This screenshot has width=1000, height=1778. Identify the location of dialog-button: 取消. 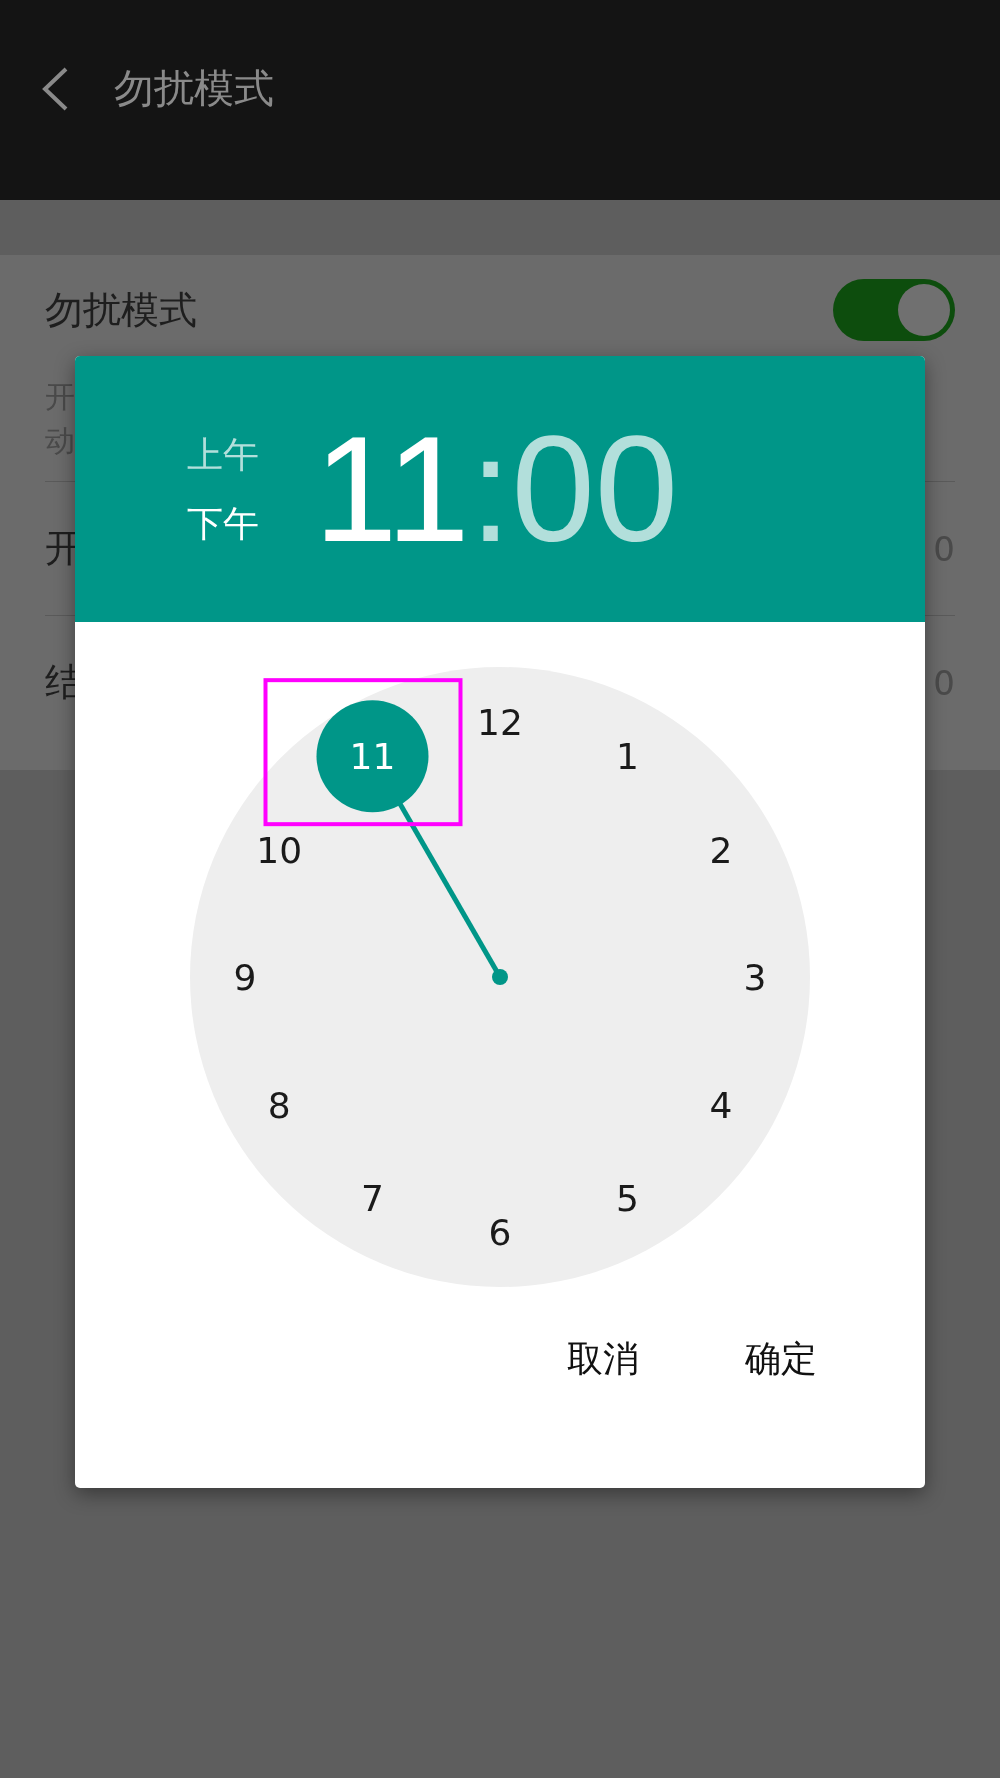
(603, 1359).